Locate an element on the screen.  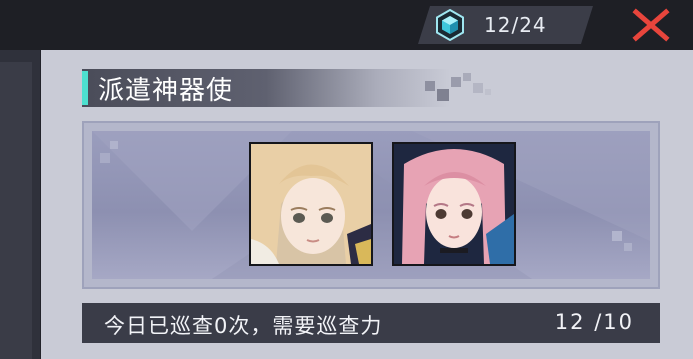
resource-counter: 12/24 is located at coordinates (505, 25).